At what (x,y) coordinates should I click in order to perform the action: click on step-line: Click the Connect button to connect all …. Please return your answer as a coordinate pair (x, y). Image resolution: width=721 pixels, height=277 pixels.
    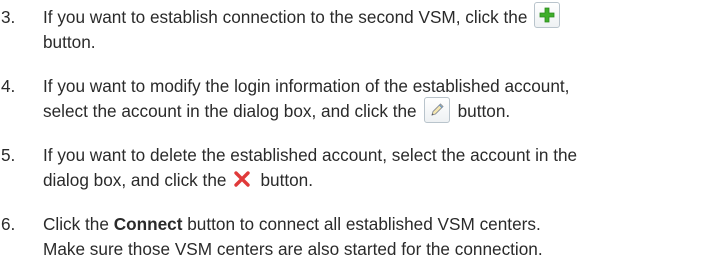
    Looking at the image, I should click on (382, 224).